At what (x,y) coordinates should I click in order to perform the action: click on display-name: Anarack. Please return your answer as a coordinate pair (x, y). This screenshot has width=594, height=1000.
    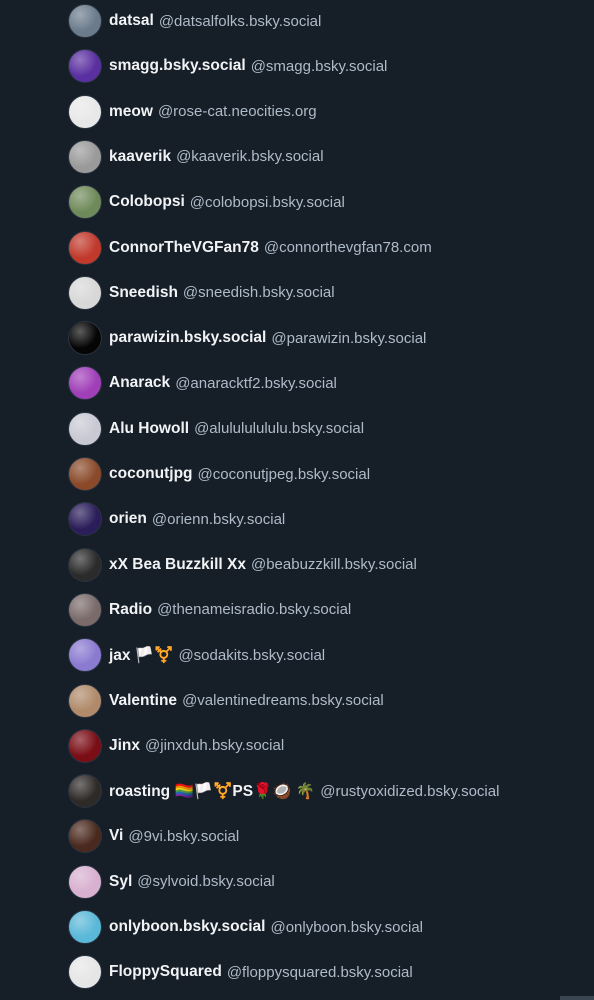
    Looking at the image, I should click on (139, 383).